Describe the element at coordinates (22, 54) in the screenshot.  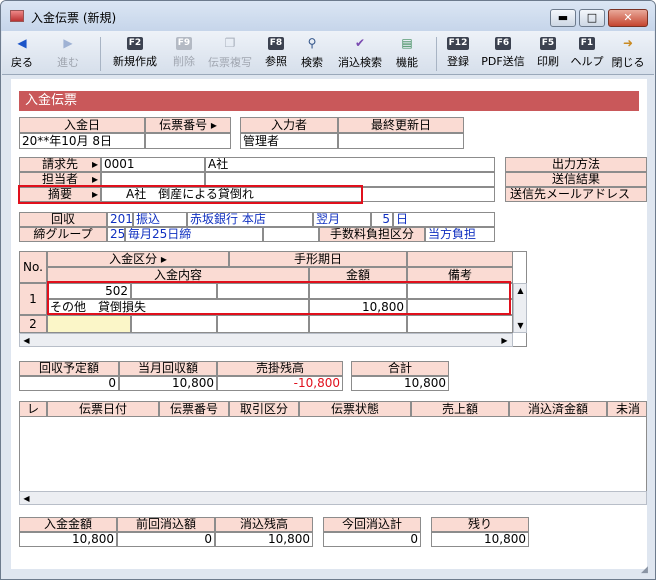
I see `back-button: ◀ 戻る` at that location.